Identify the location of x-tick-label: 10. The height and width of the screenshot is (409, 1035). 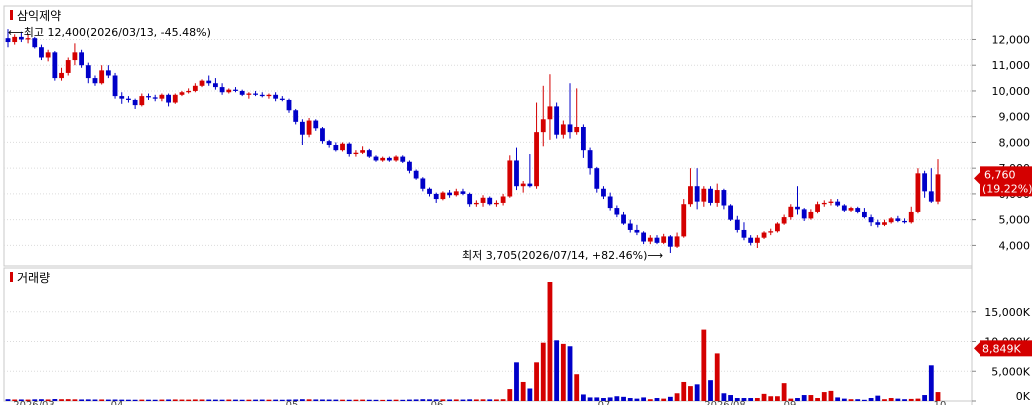
(940, 402).